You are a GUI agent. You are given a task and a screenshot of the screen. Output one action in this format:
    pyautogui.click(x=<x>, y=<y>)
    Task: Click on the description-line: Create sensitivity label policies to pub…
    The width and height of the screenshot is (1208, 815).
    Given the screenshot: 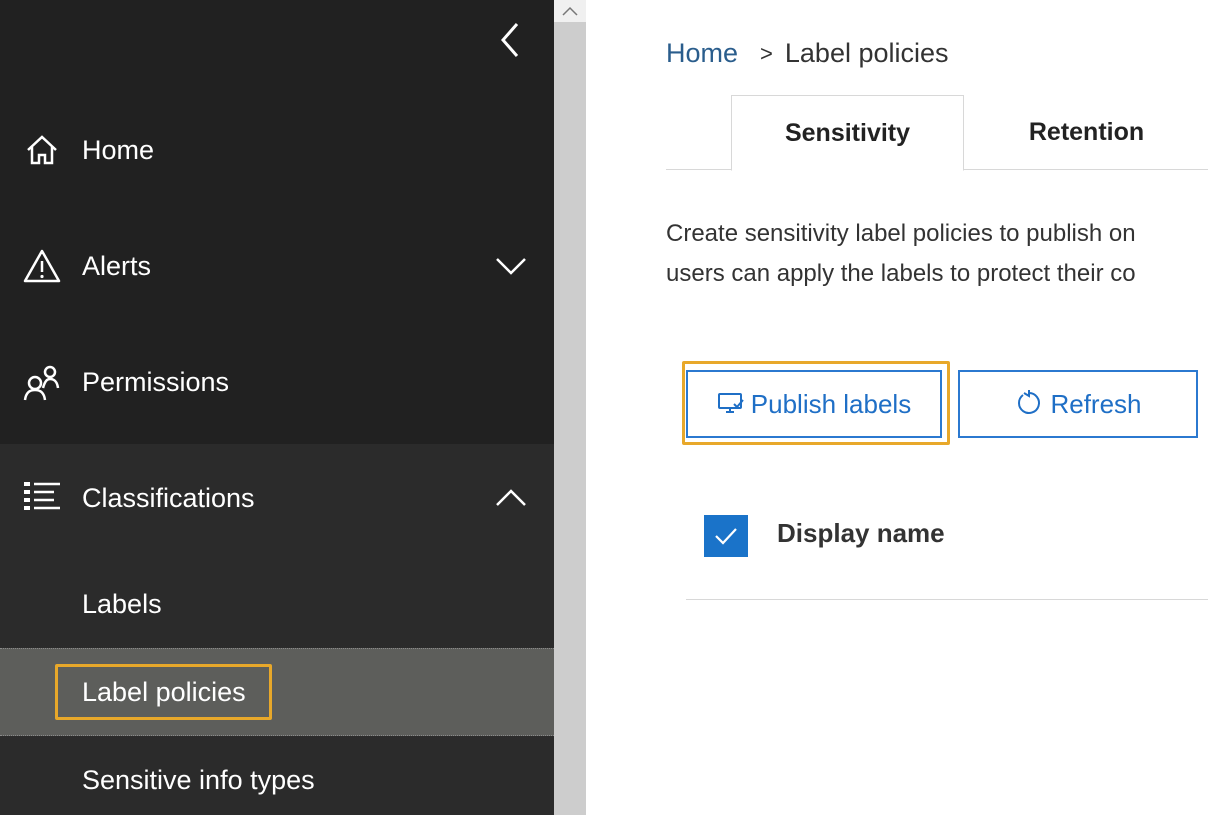 What is the action you would take?
    pyautogui.click(x=901, y=233)
    